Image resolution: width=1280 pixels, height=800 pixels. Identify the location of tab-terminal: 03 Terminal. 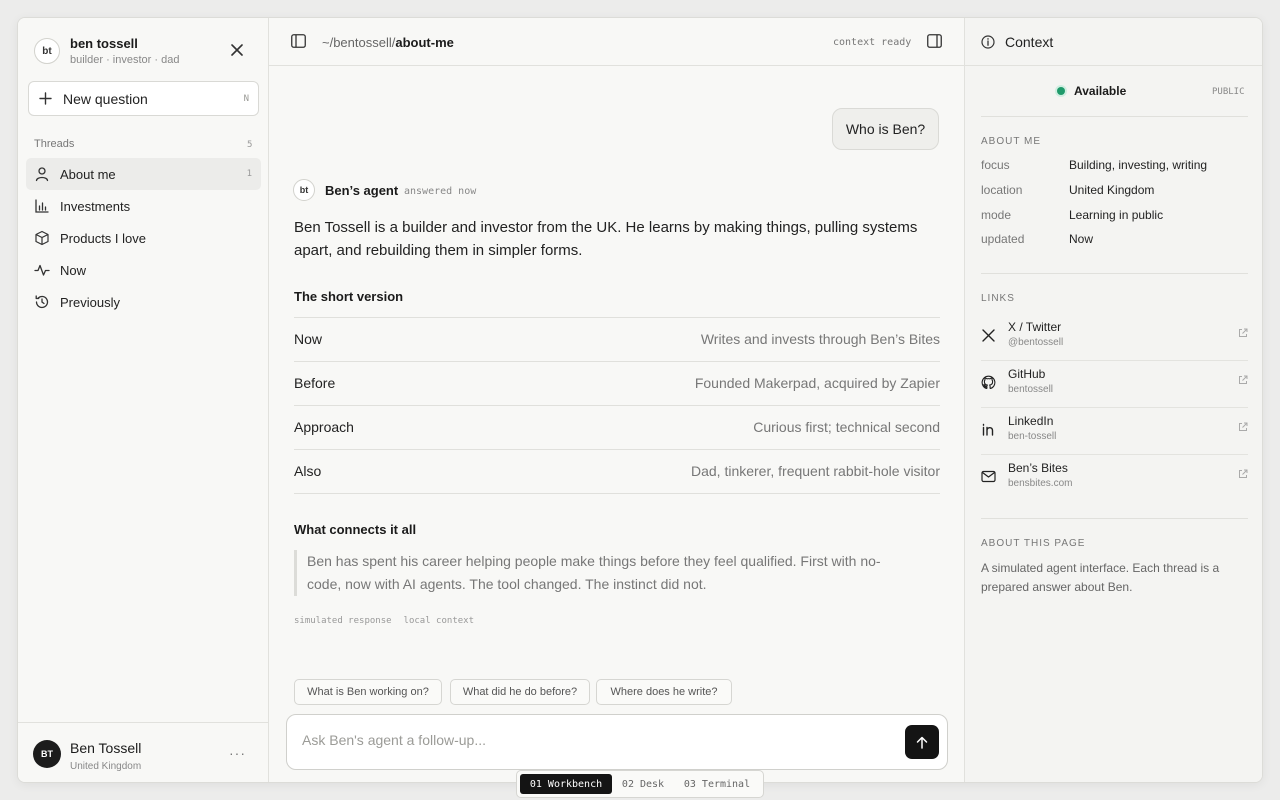
(717, 784).